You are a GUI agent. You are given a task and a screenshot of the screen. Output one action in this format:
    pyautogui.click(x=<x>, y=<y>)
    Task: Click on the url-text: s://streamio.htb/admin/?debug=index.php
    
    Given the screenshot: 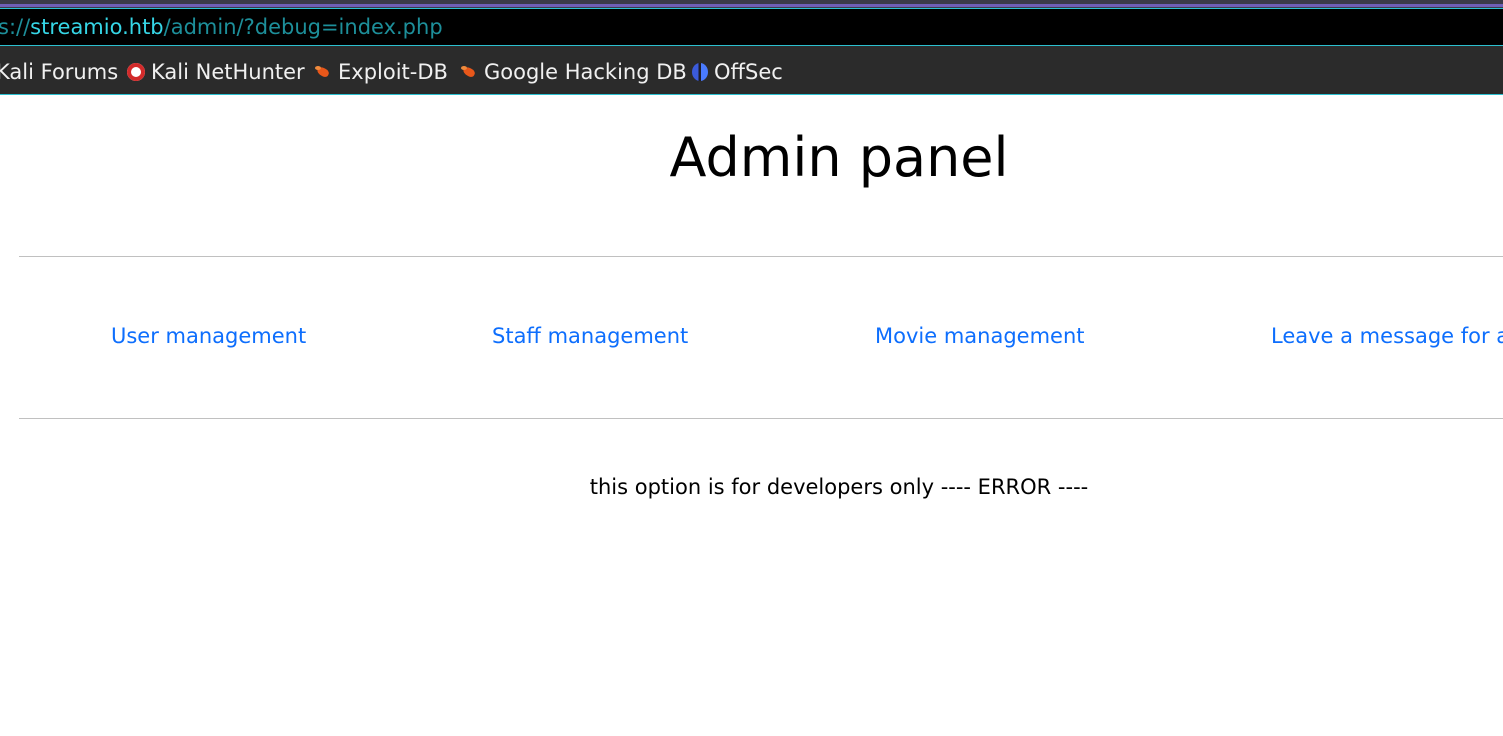 What is the action you would take?
    pyautogui.click(x=221, y=27)
    